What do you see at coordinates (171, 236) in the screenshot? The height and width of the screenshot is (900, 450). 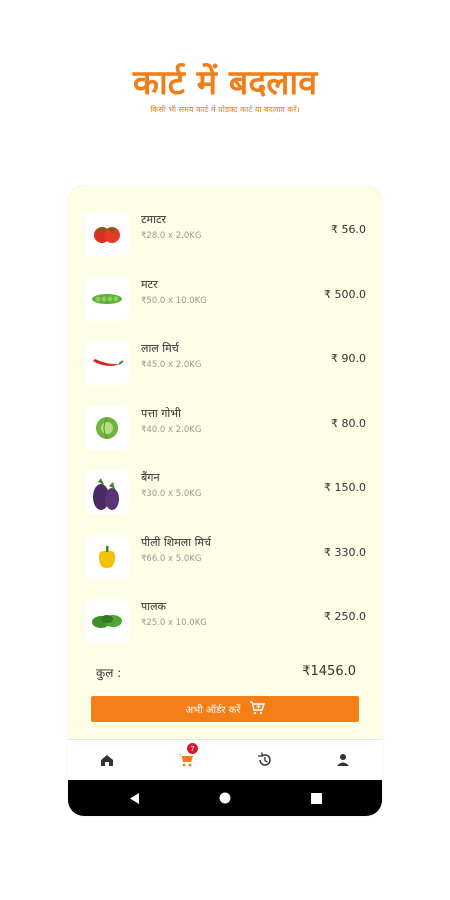 I see `item-quantity: ₹28.0 x 2.0KG` at bounding box center [171, 236].